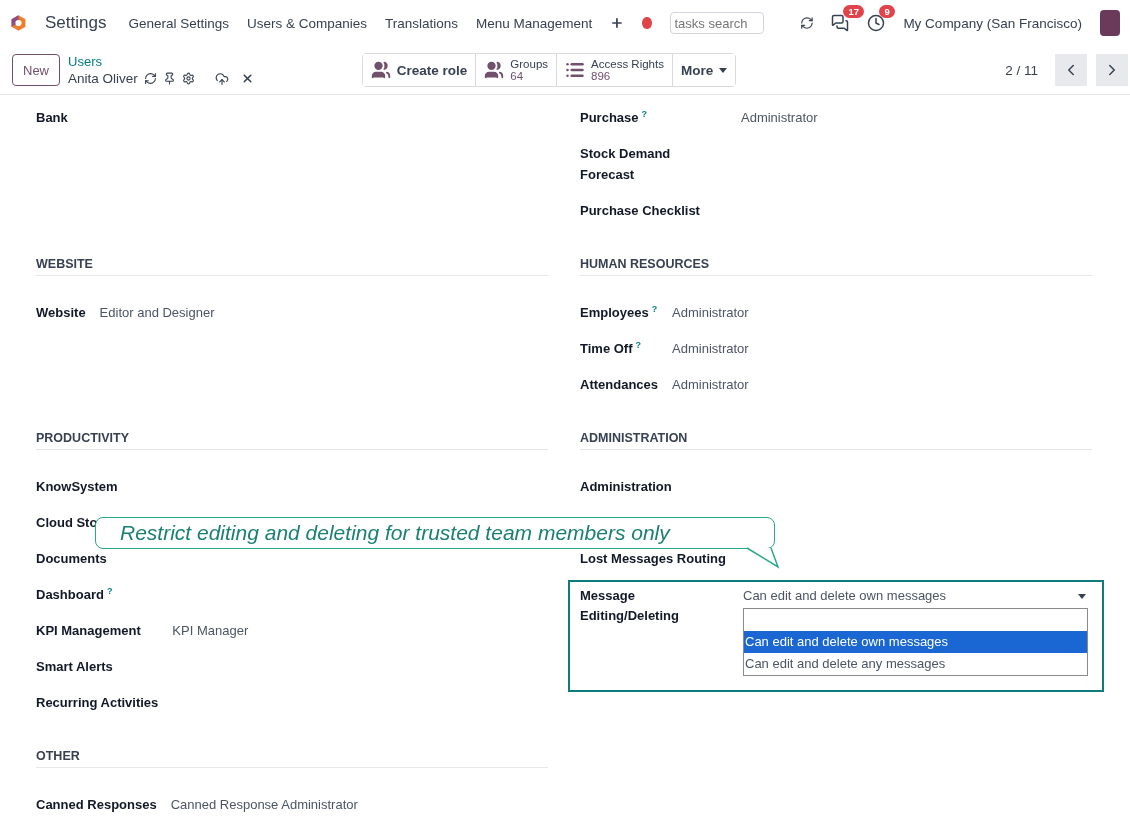  I want to click on search-field: tasks search, so click(716, 23).